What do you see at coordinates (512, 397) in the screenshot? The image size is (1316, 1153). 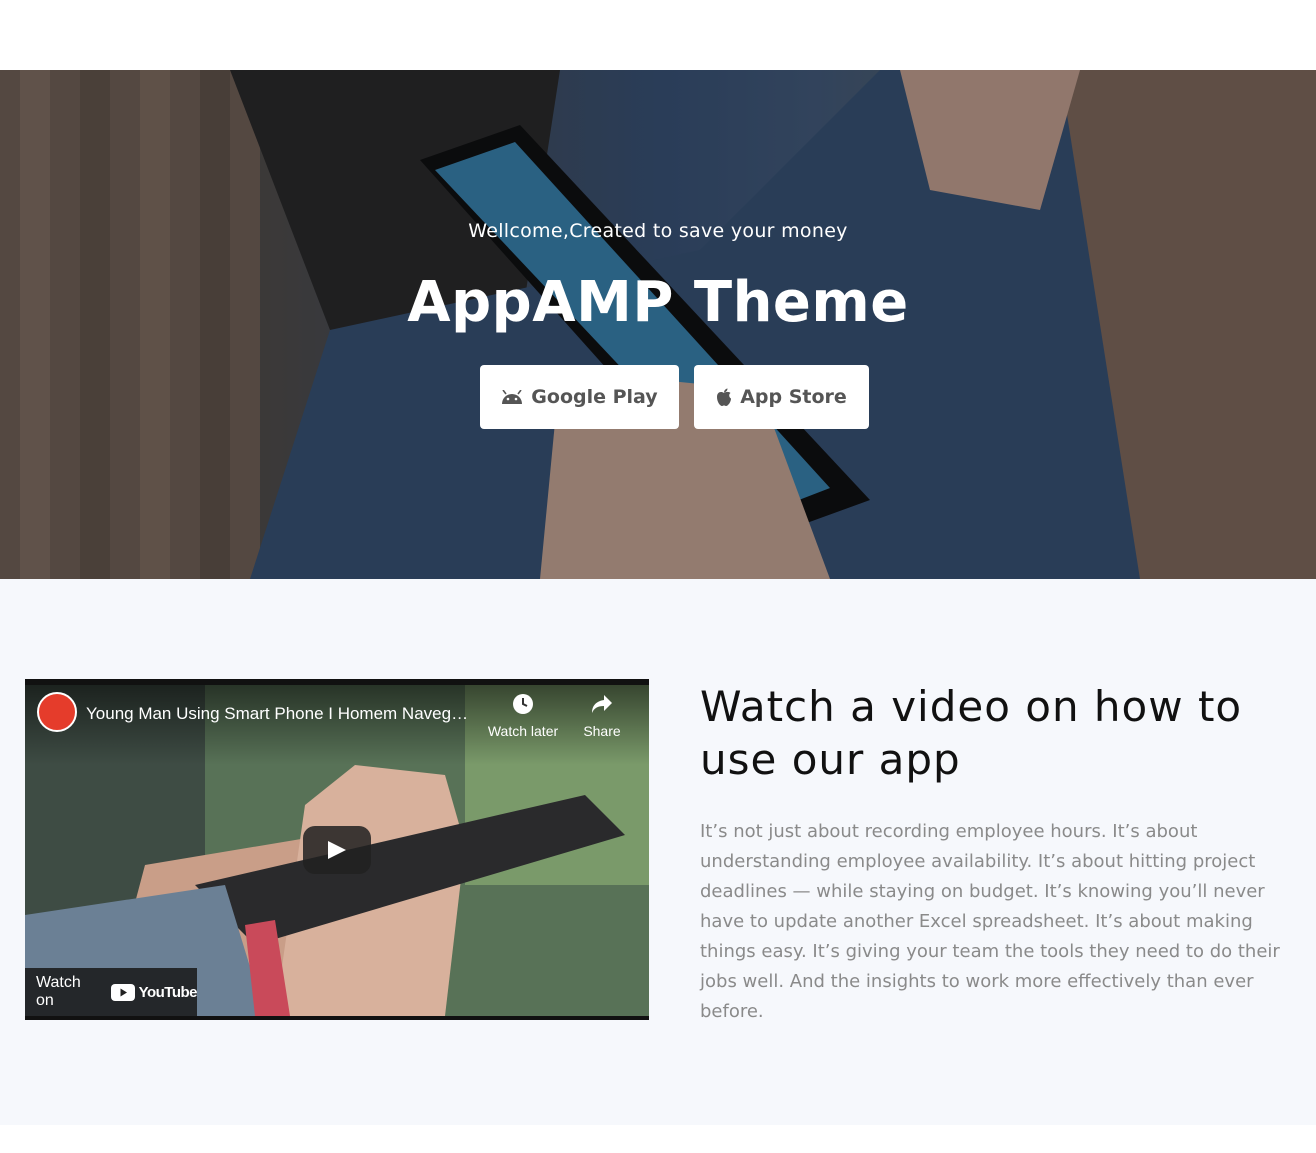 I see `android-icon` at bounding box center [512, 397].